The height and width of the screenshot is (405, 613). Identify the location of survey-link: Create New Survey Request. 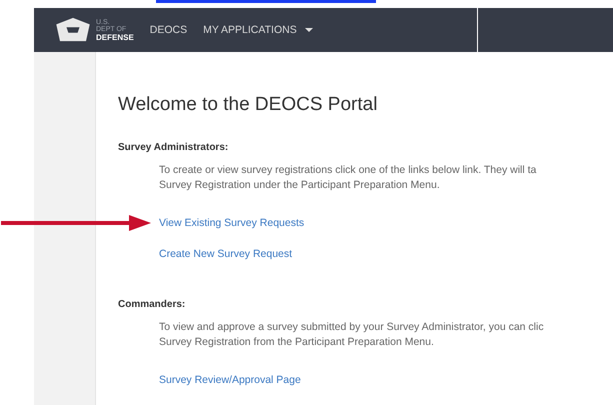
(225, 254).